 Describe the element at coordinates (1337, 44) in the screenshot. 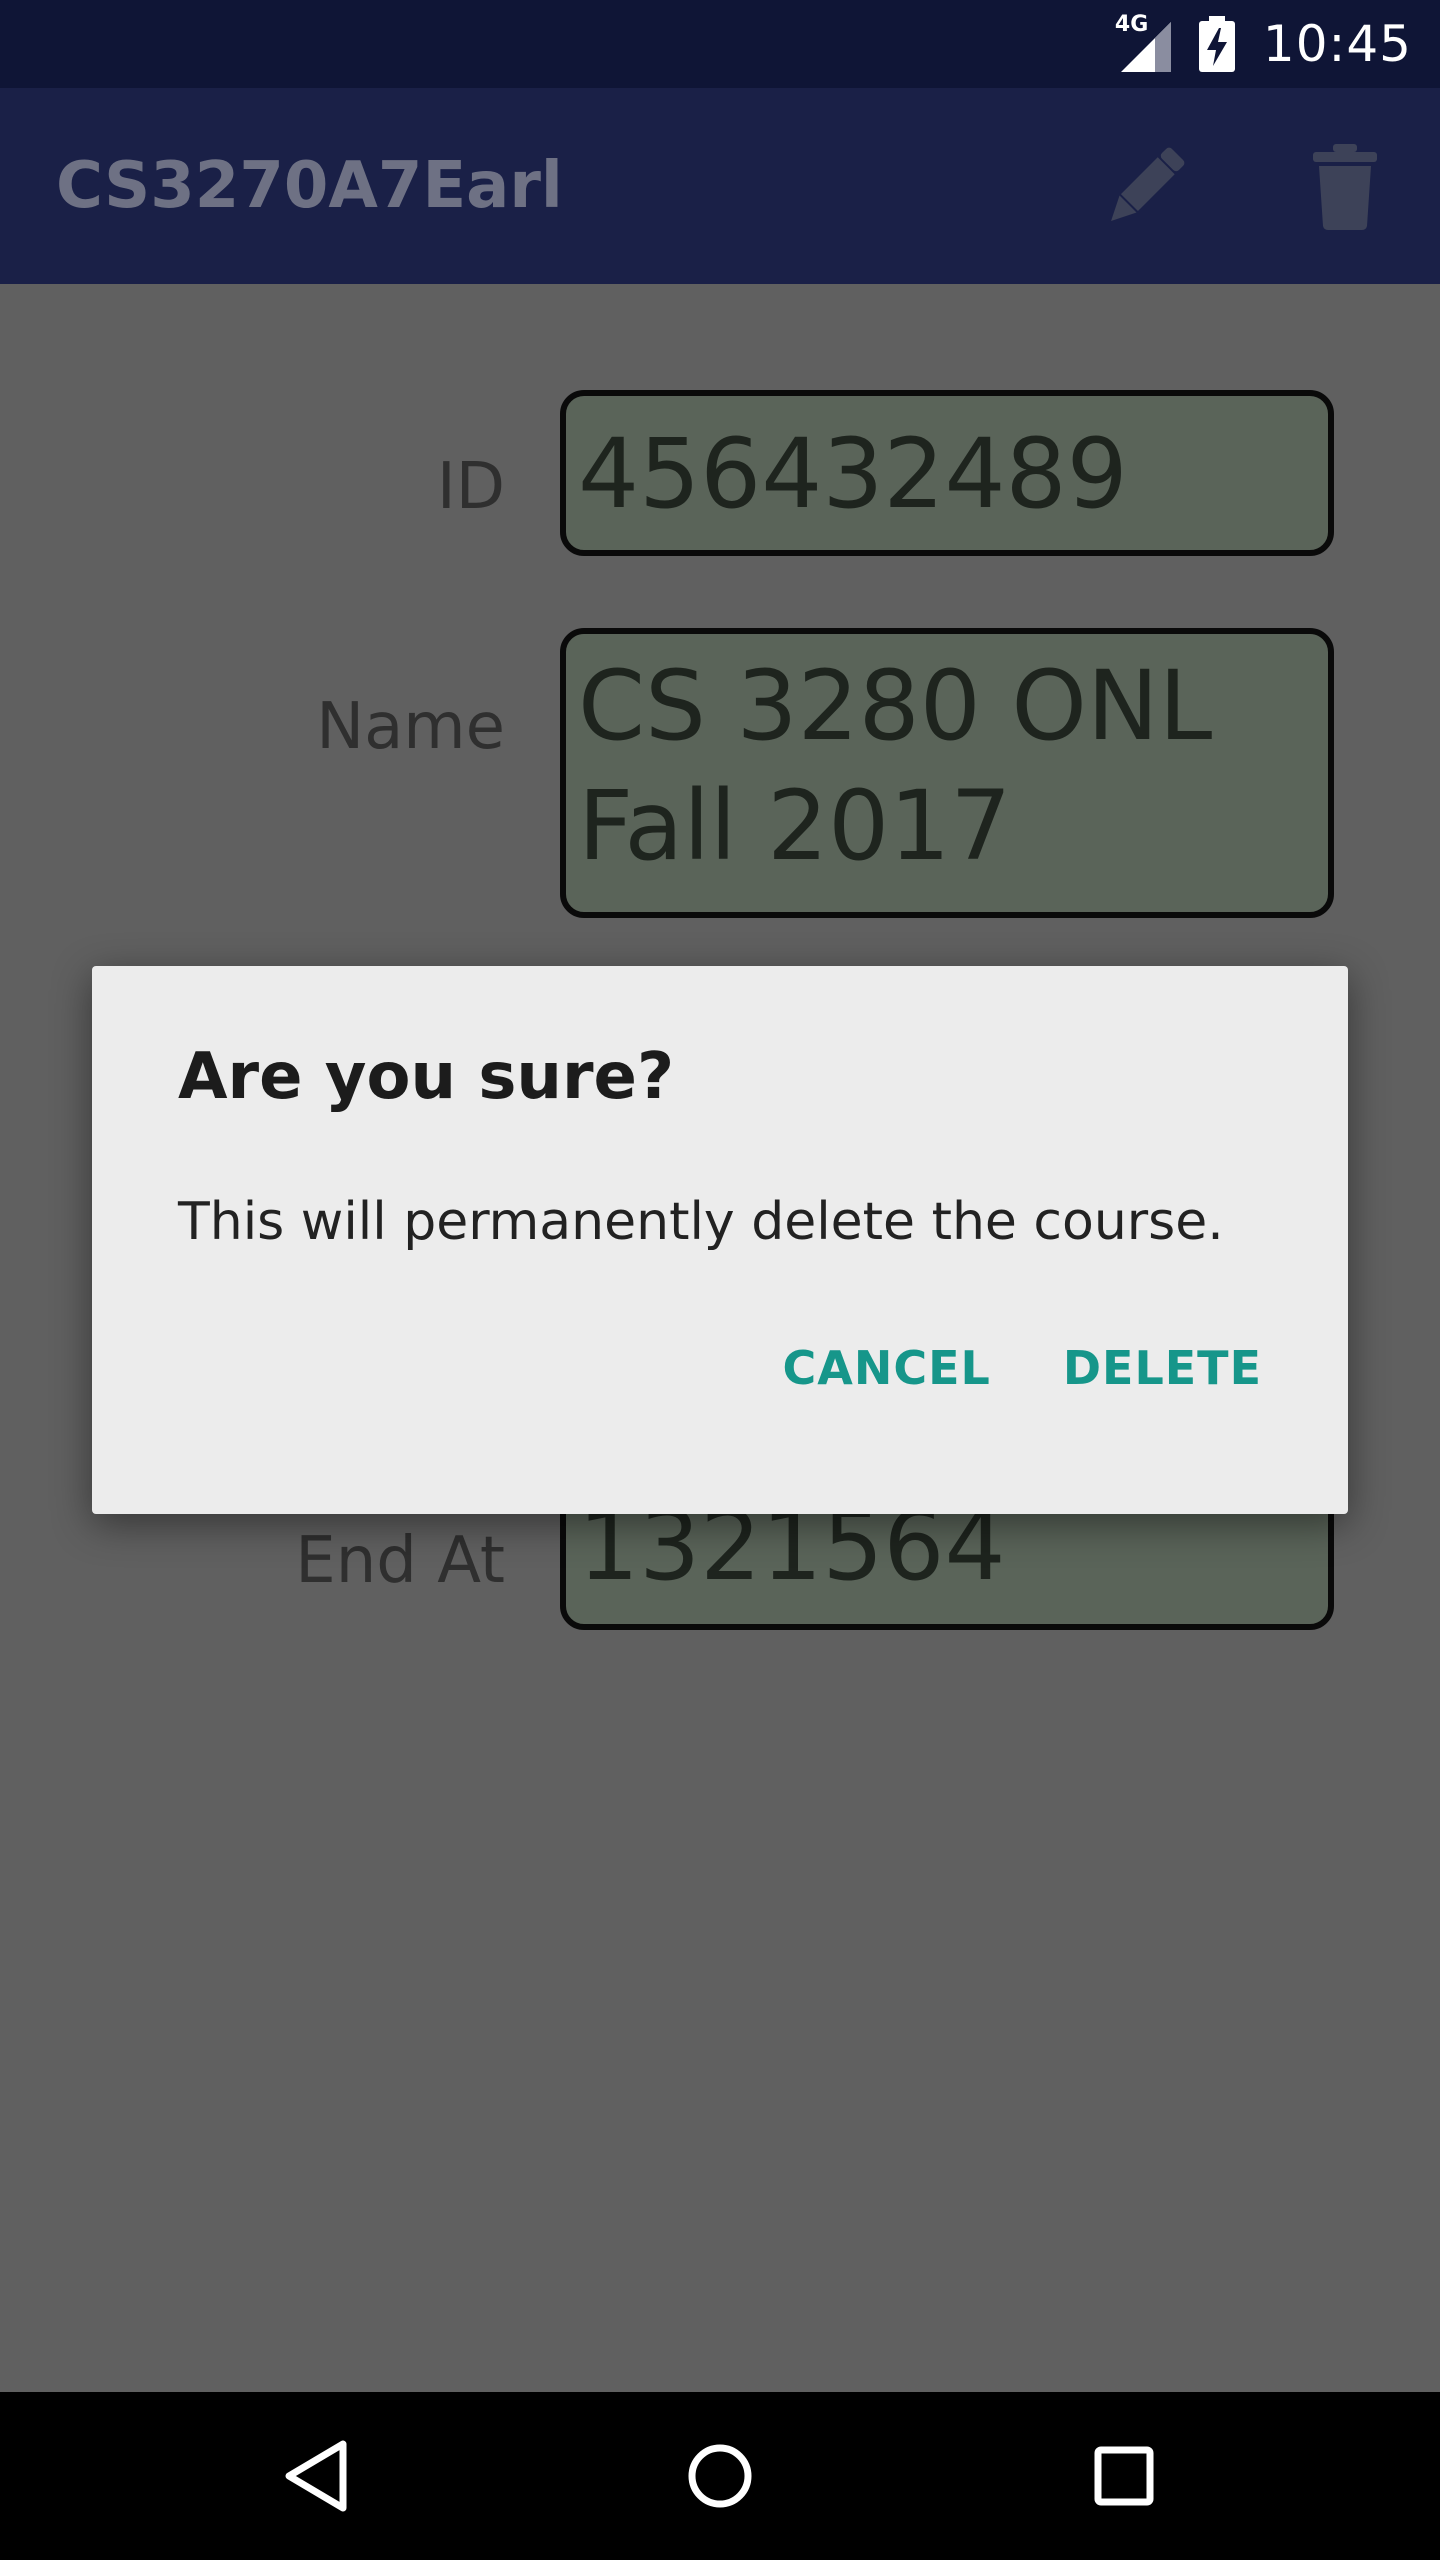

I see `clock: 10:45` at that location.